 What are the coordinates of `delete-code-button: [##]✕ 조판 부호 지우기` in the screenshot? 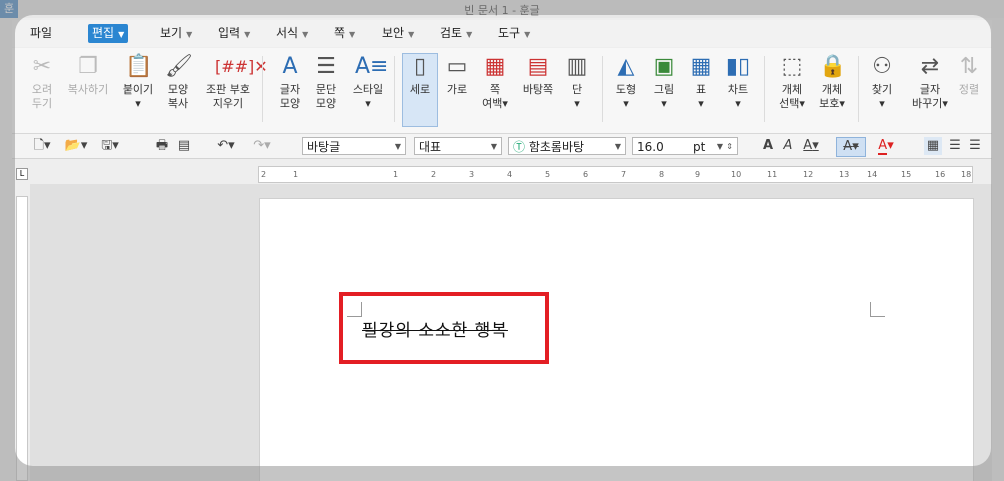 It's located at (235, 82).